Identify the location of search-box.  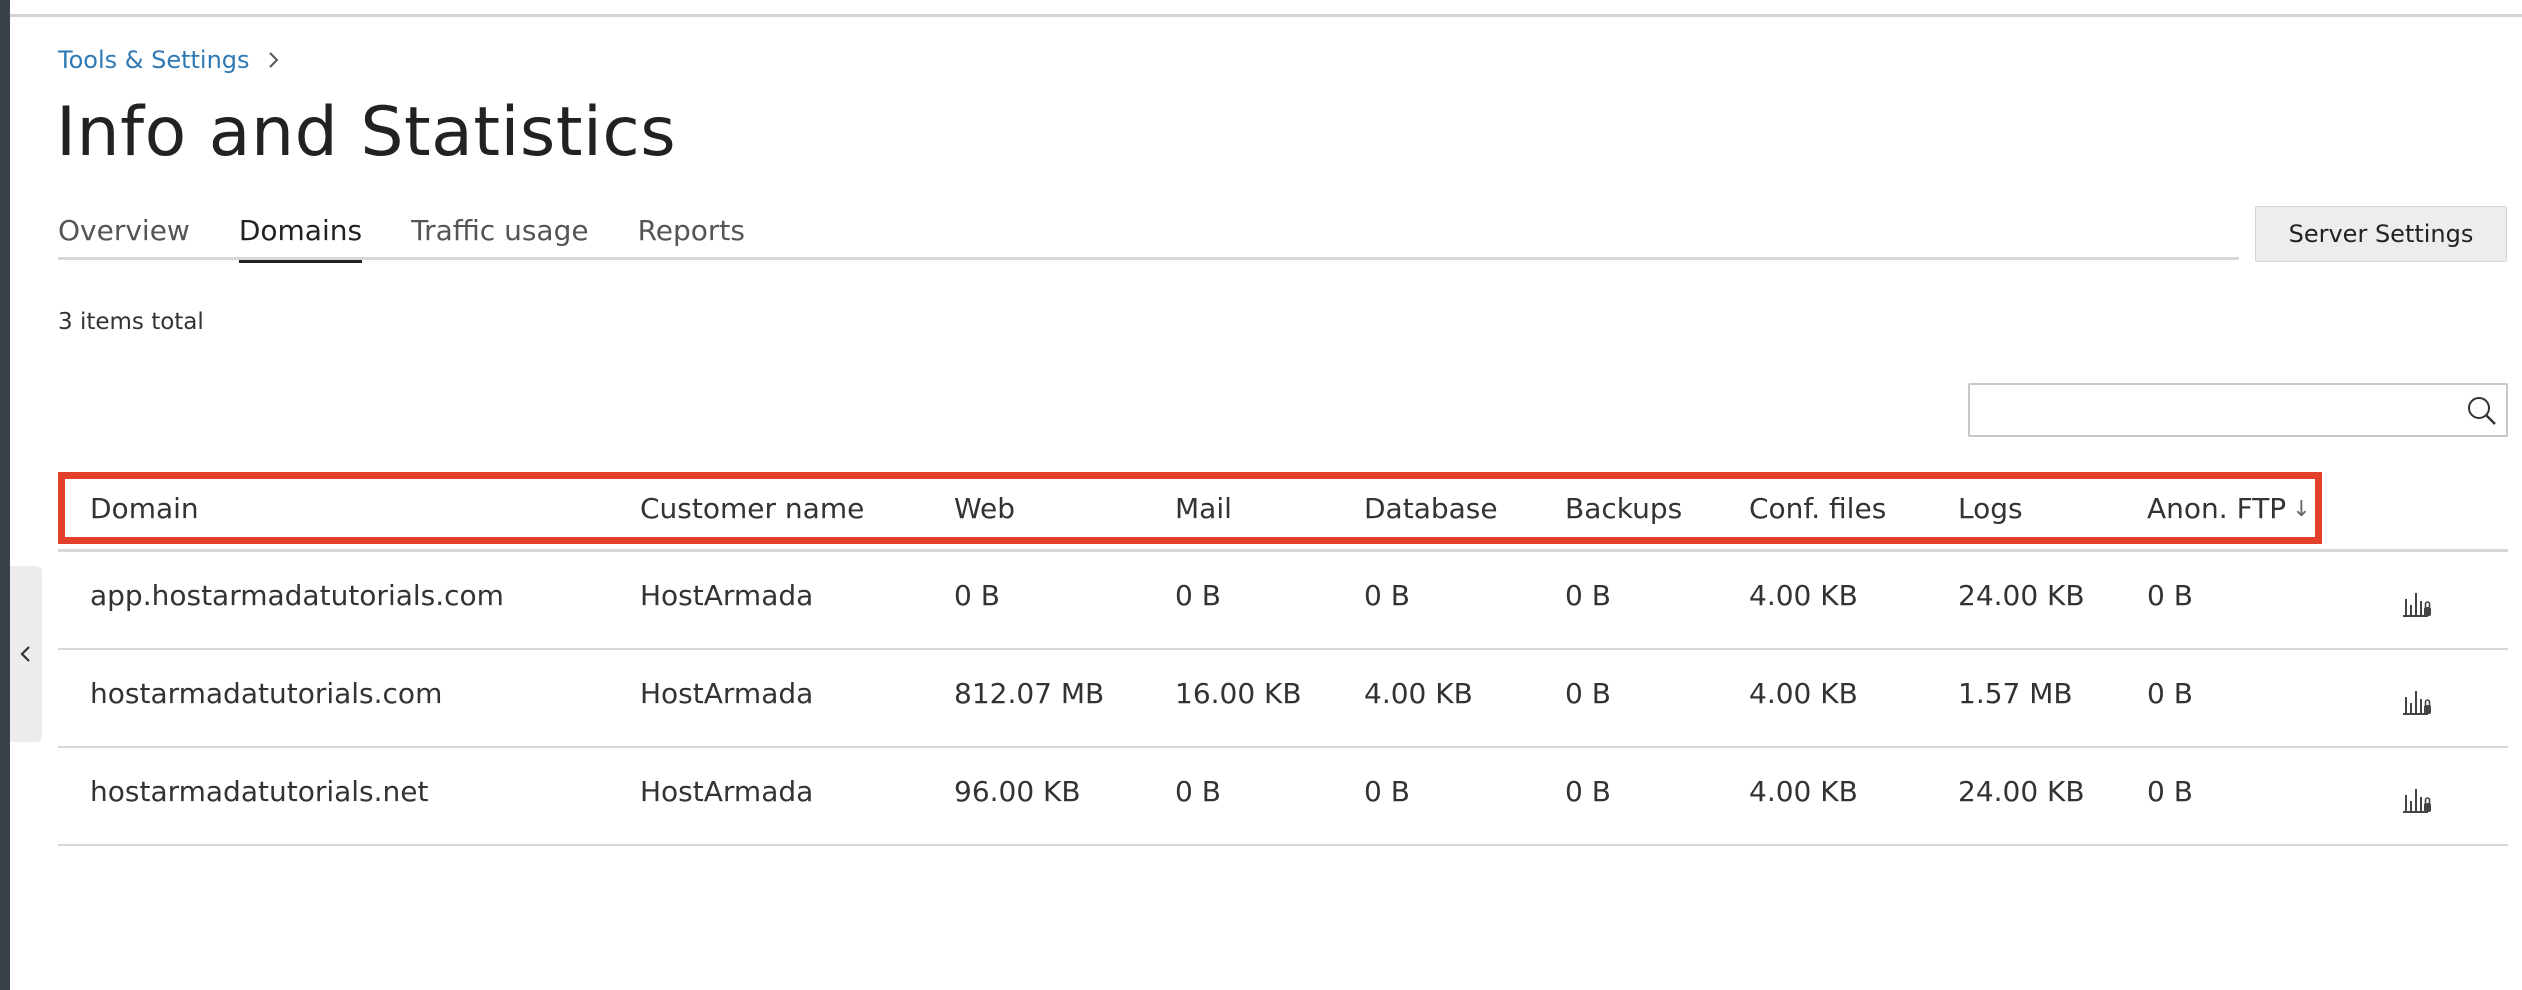
(2238, 410).